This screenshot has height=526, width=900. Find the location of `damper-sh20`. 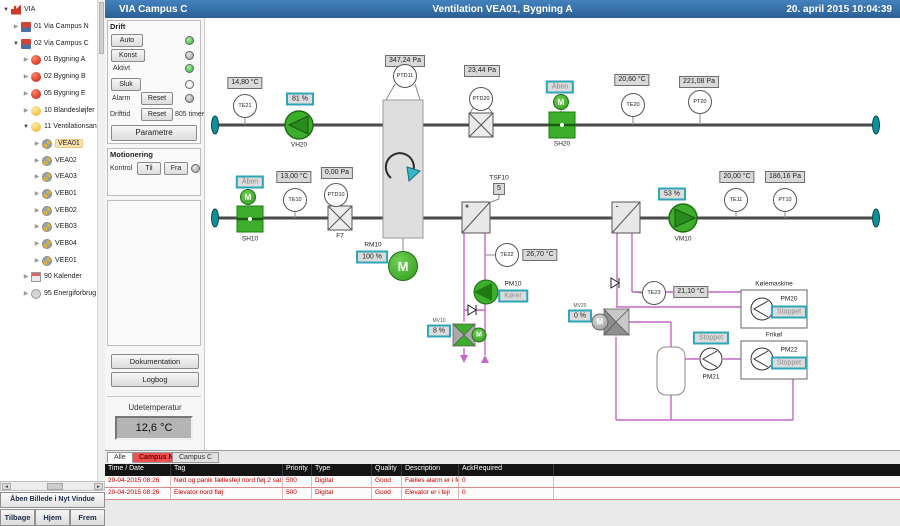

damper-sh20 is located at coordinates (562, 124).